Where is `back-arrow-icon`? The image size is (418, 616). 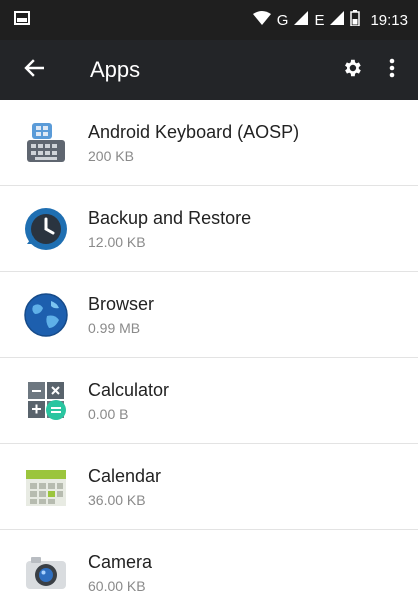 back-arrow-icon is located at coordinates (34, 70).